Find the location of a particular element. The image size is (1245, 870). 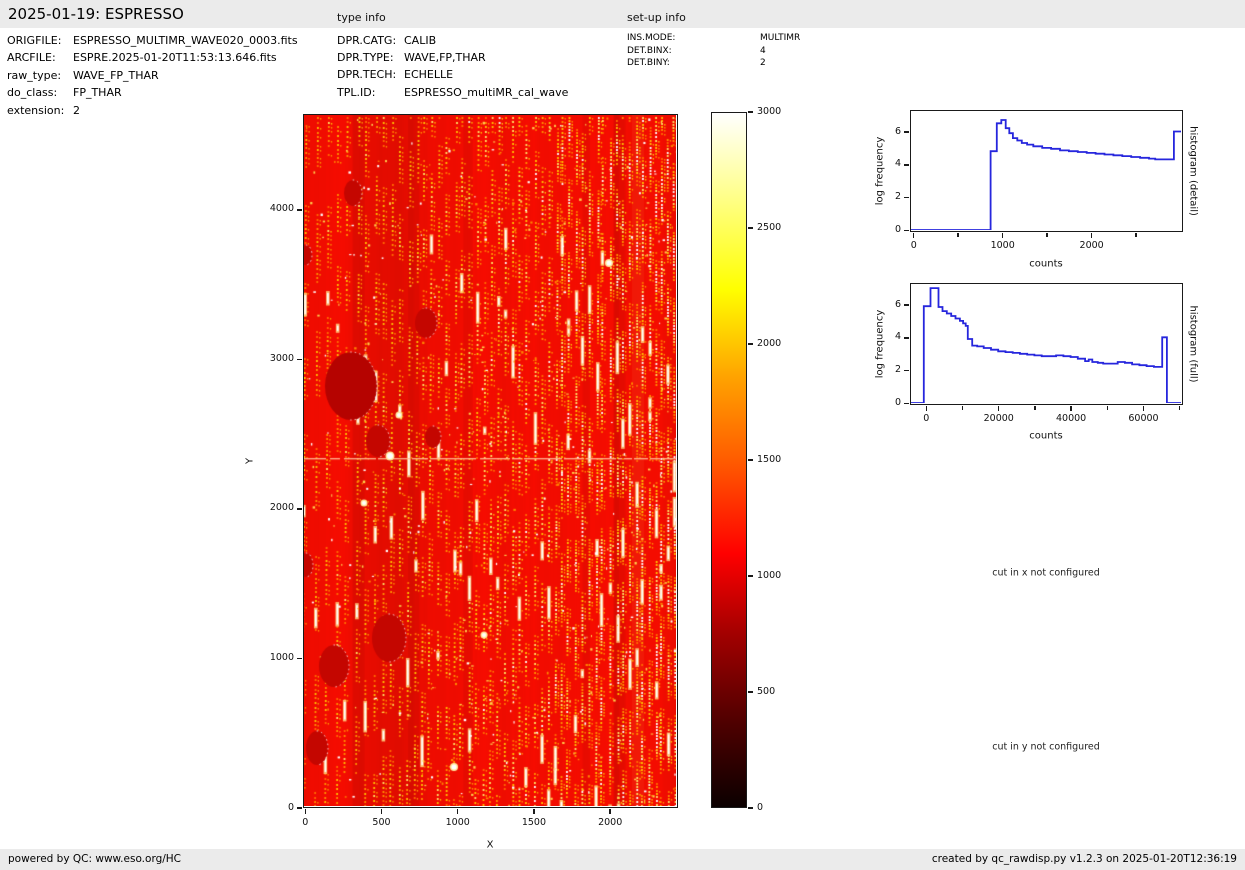

footer-left-text: powered by QC: www.eso.org/HC is located at coordinates (95, 859).